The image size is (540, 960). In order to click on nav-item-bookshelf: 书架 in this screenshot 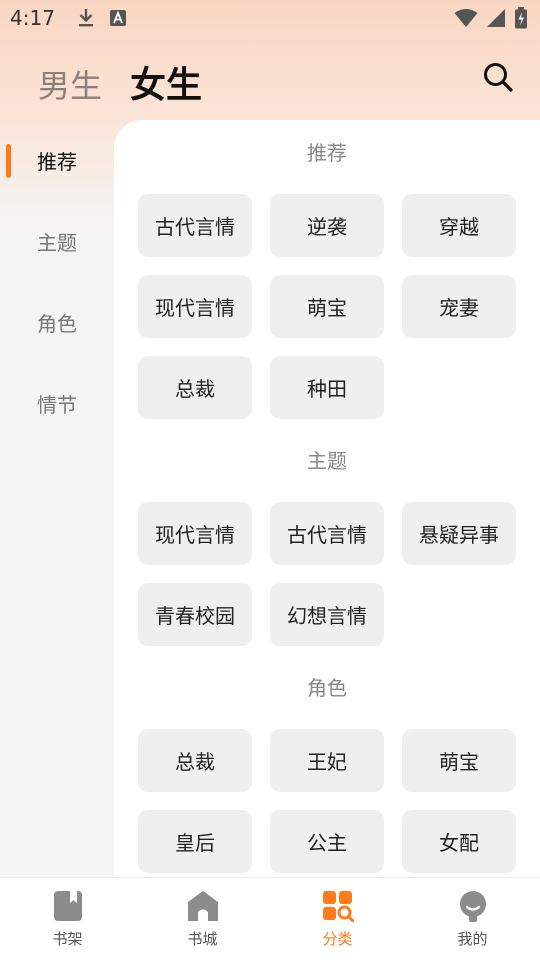, I will do `click(67, 919)`.